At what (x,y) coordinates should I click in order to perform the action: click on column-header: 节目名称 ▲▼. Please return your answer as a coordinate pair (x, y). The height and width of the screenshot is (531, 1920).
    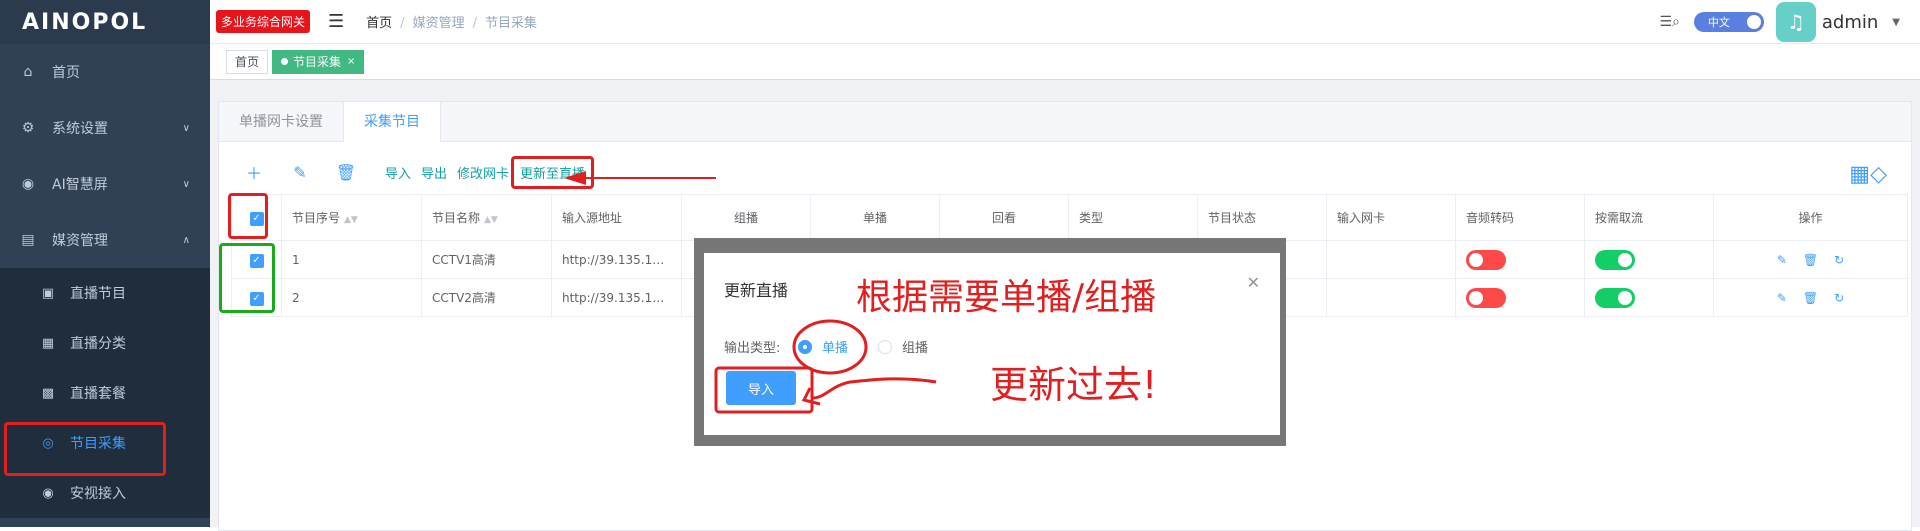
    Looking at the image, I should click on (486, 217).